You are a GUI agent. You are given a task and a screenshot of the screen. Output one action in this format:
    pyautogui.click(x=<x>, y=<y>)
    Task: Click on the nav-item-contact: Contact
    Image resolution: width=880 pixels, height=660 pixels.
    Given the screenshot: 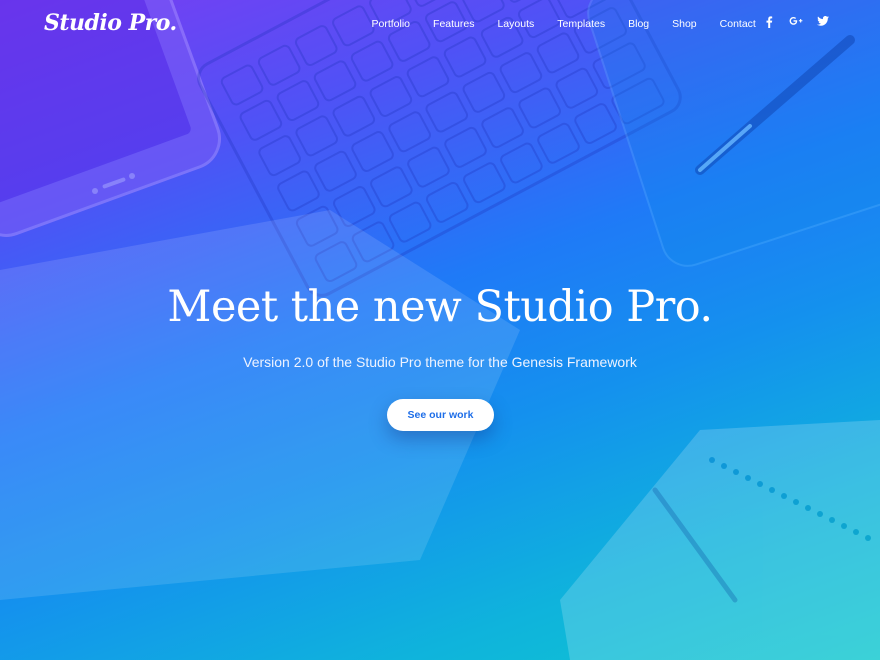 What is the action you would take?
    pyautogui.click(x=738, y=24)
    